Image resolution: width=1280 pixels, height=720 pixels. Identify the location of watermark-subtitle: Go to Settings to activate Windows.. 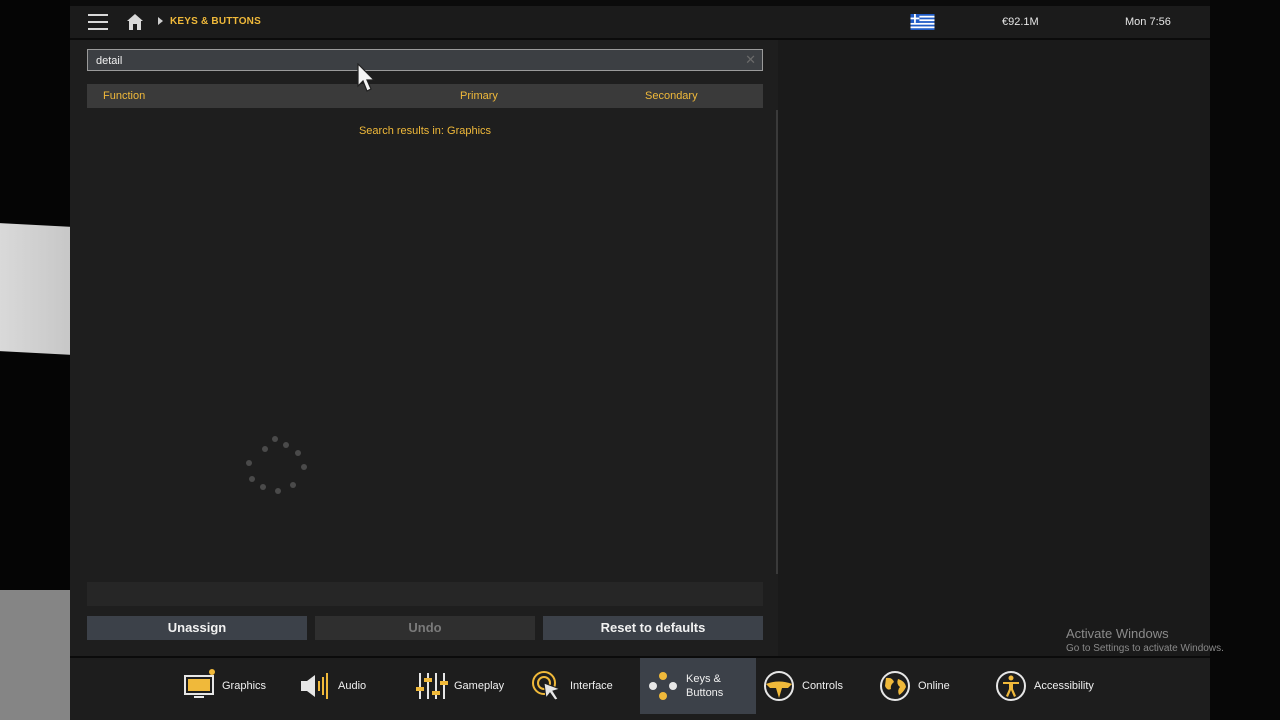
(1145, 648).